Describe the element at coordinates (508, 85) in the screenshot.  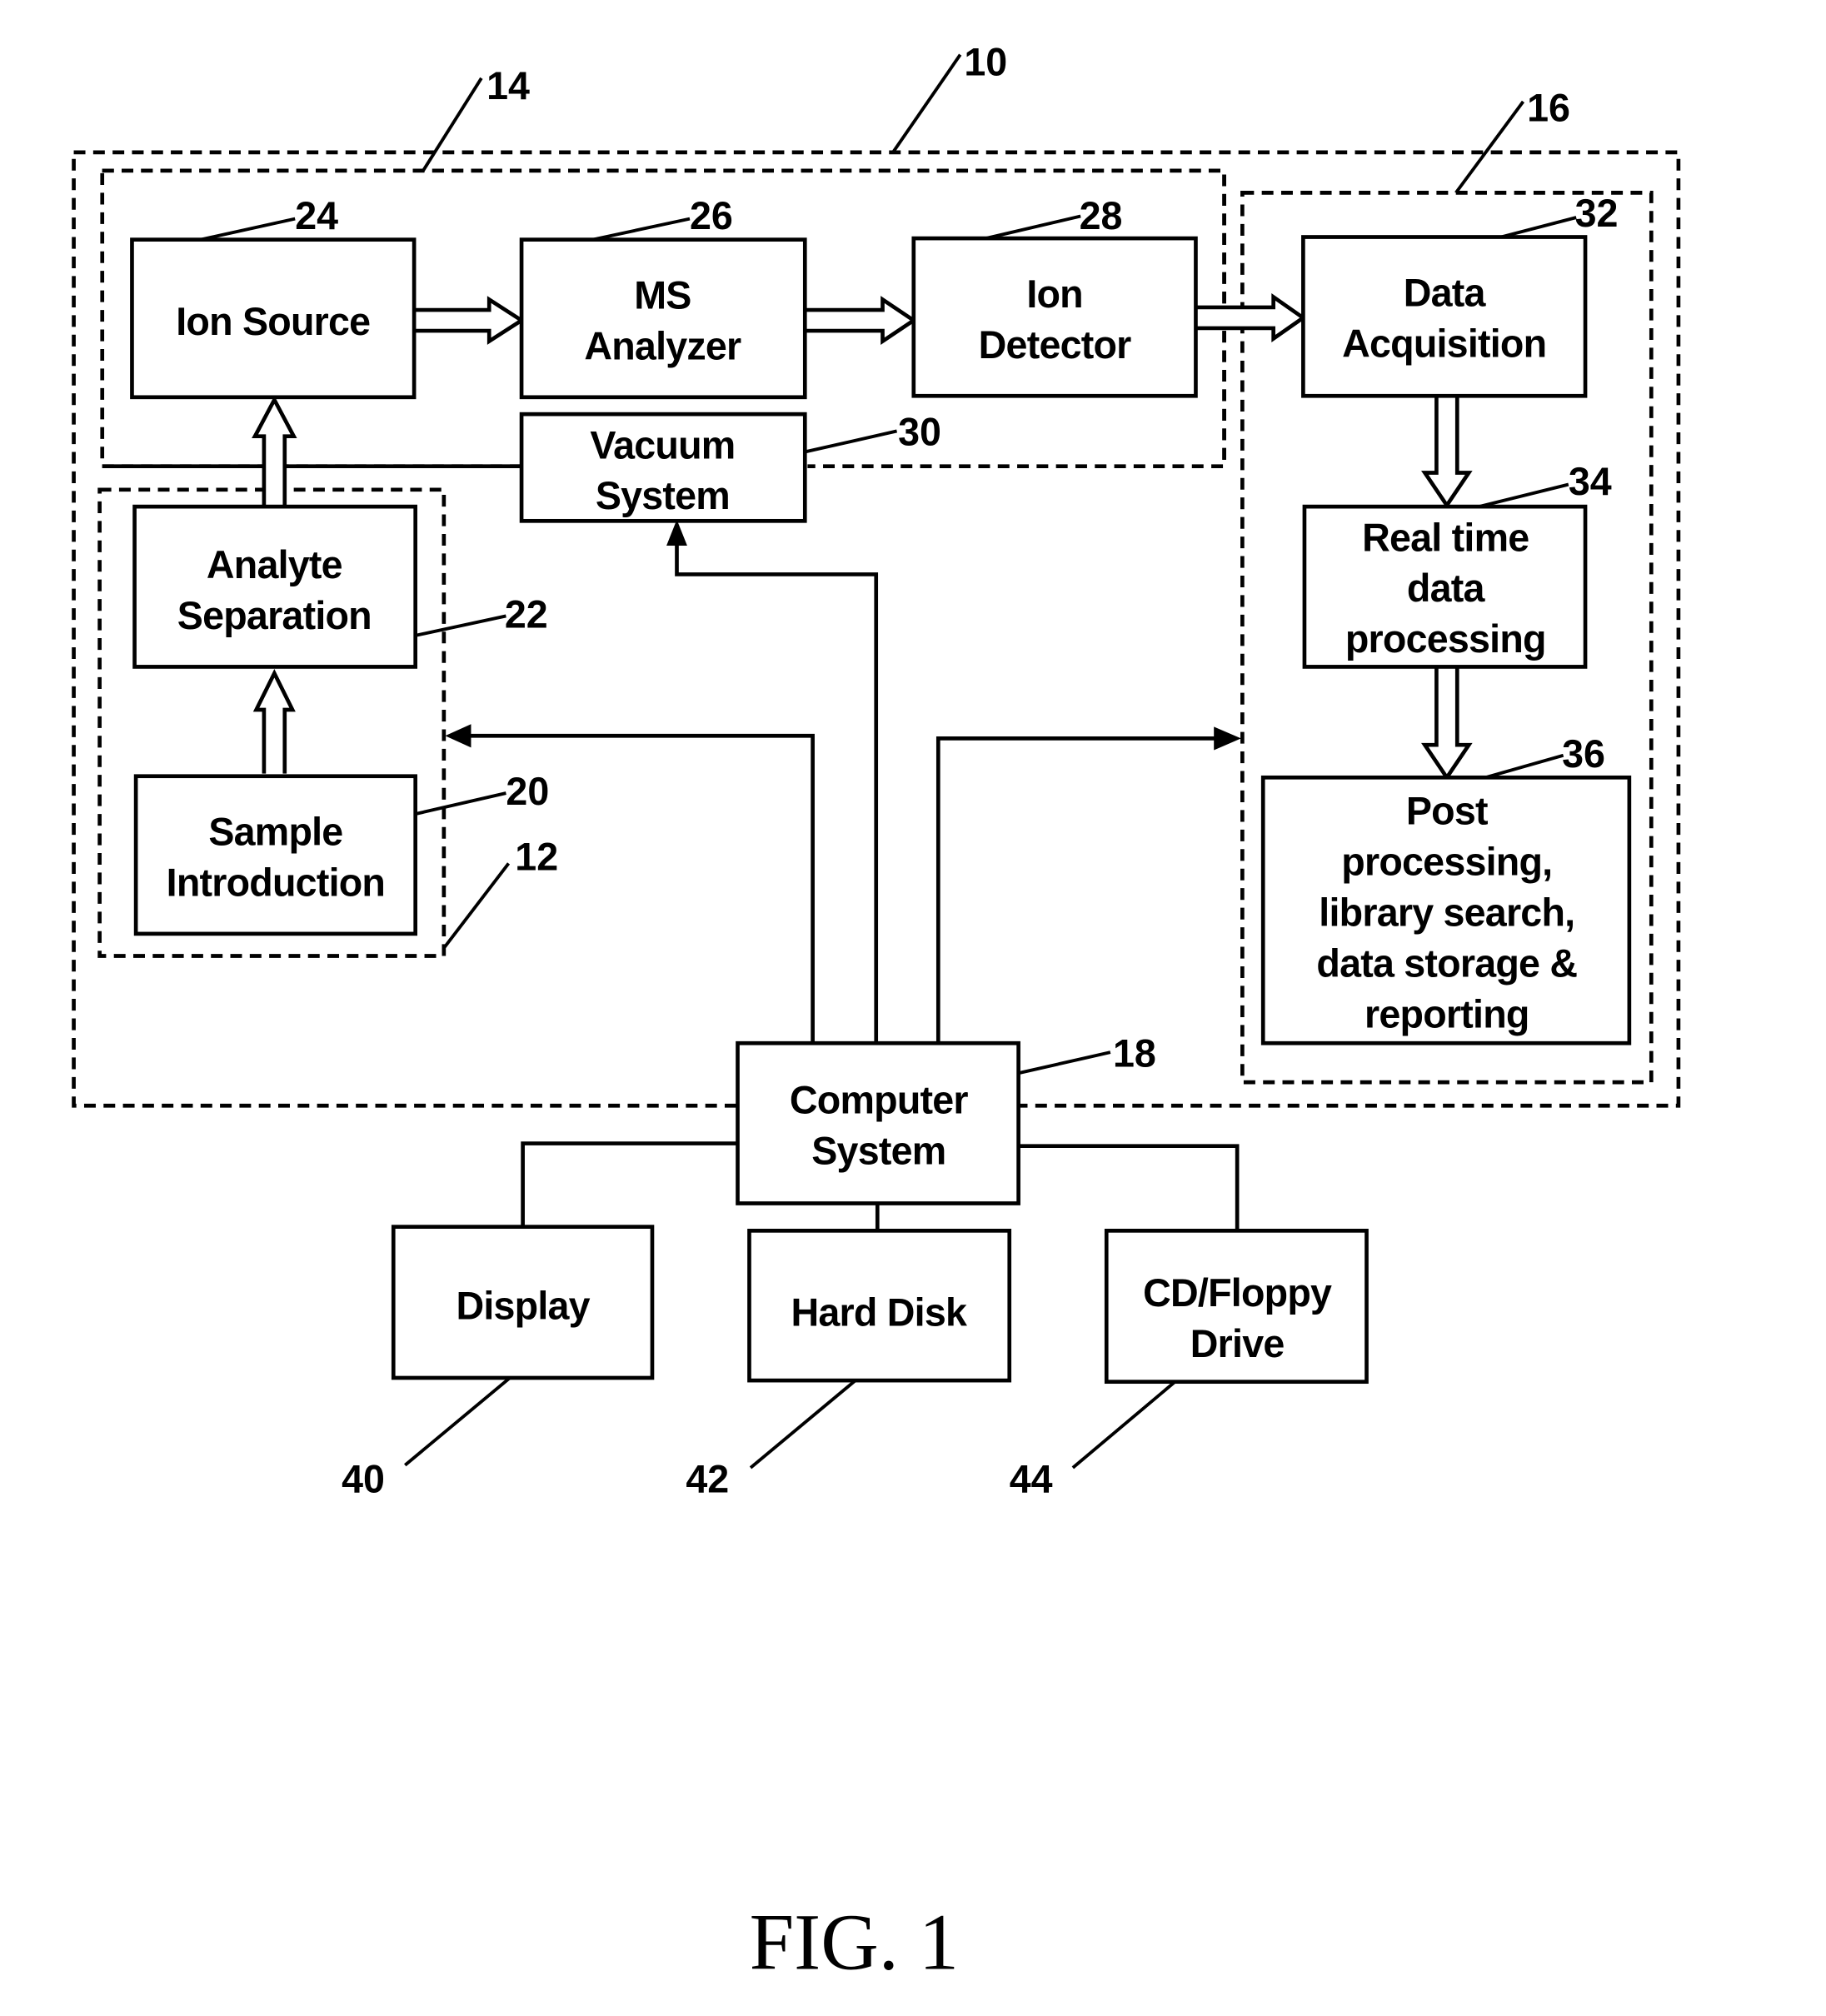
I see `ref-number-14: 14` at that location.